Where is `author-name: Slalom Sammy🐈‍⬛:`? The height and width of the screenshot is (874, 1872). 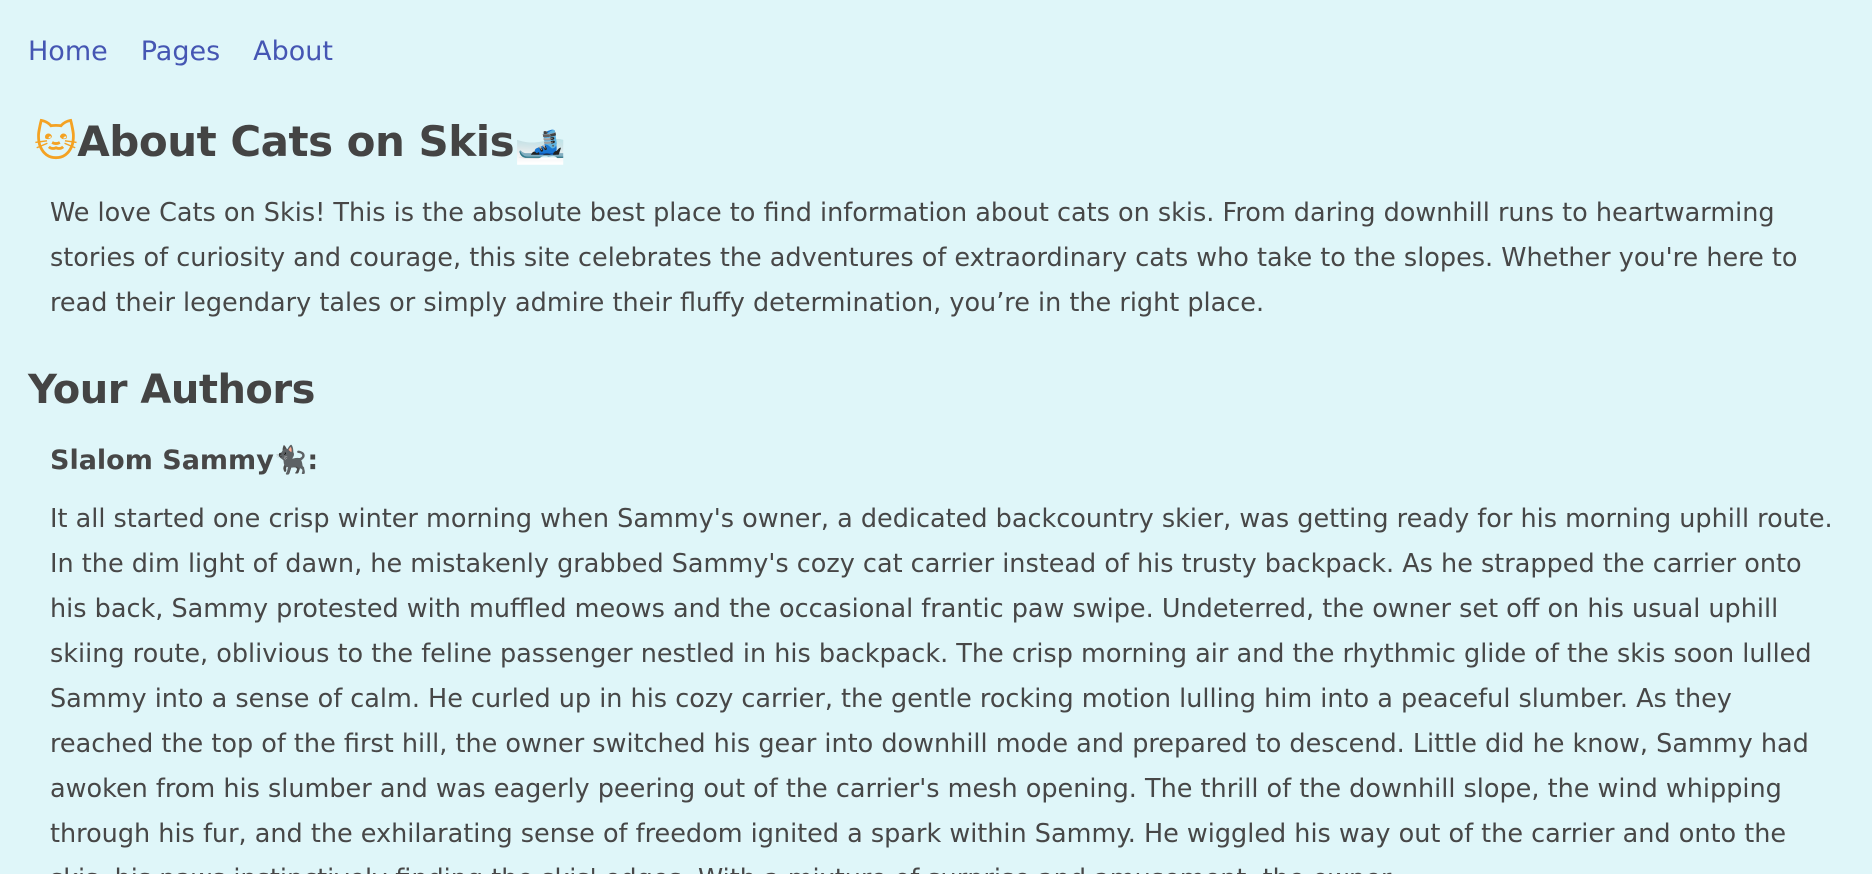
author-name: Slalom Sammy🐈‍⬛: is located at coordinates (184, 461).